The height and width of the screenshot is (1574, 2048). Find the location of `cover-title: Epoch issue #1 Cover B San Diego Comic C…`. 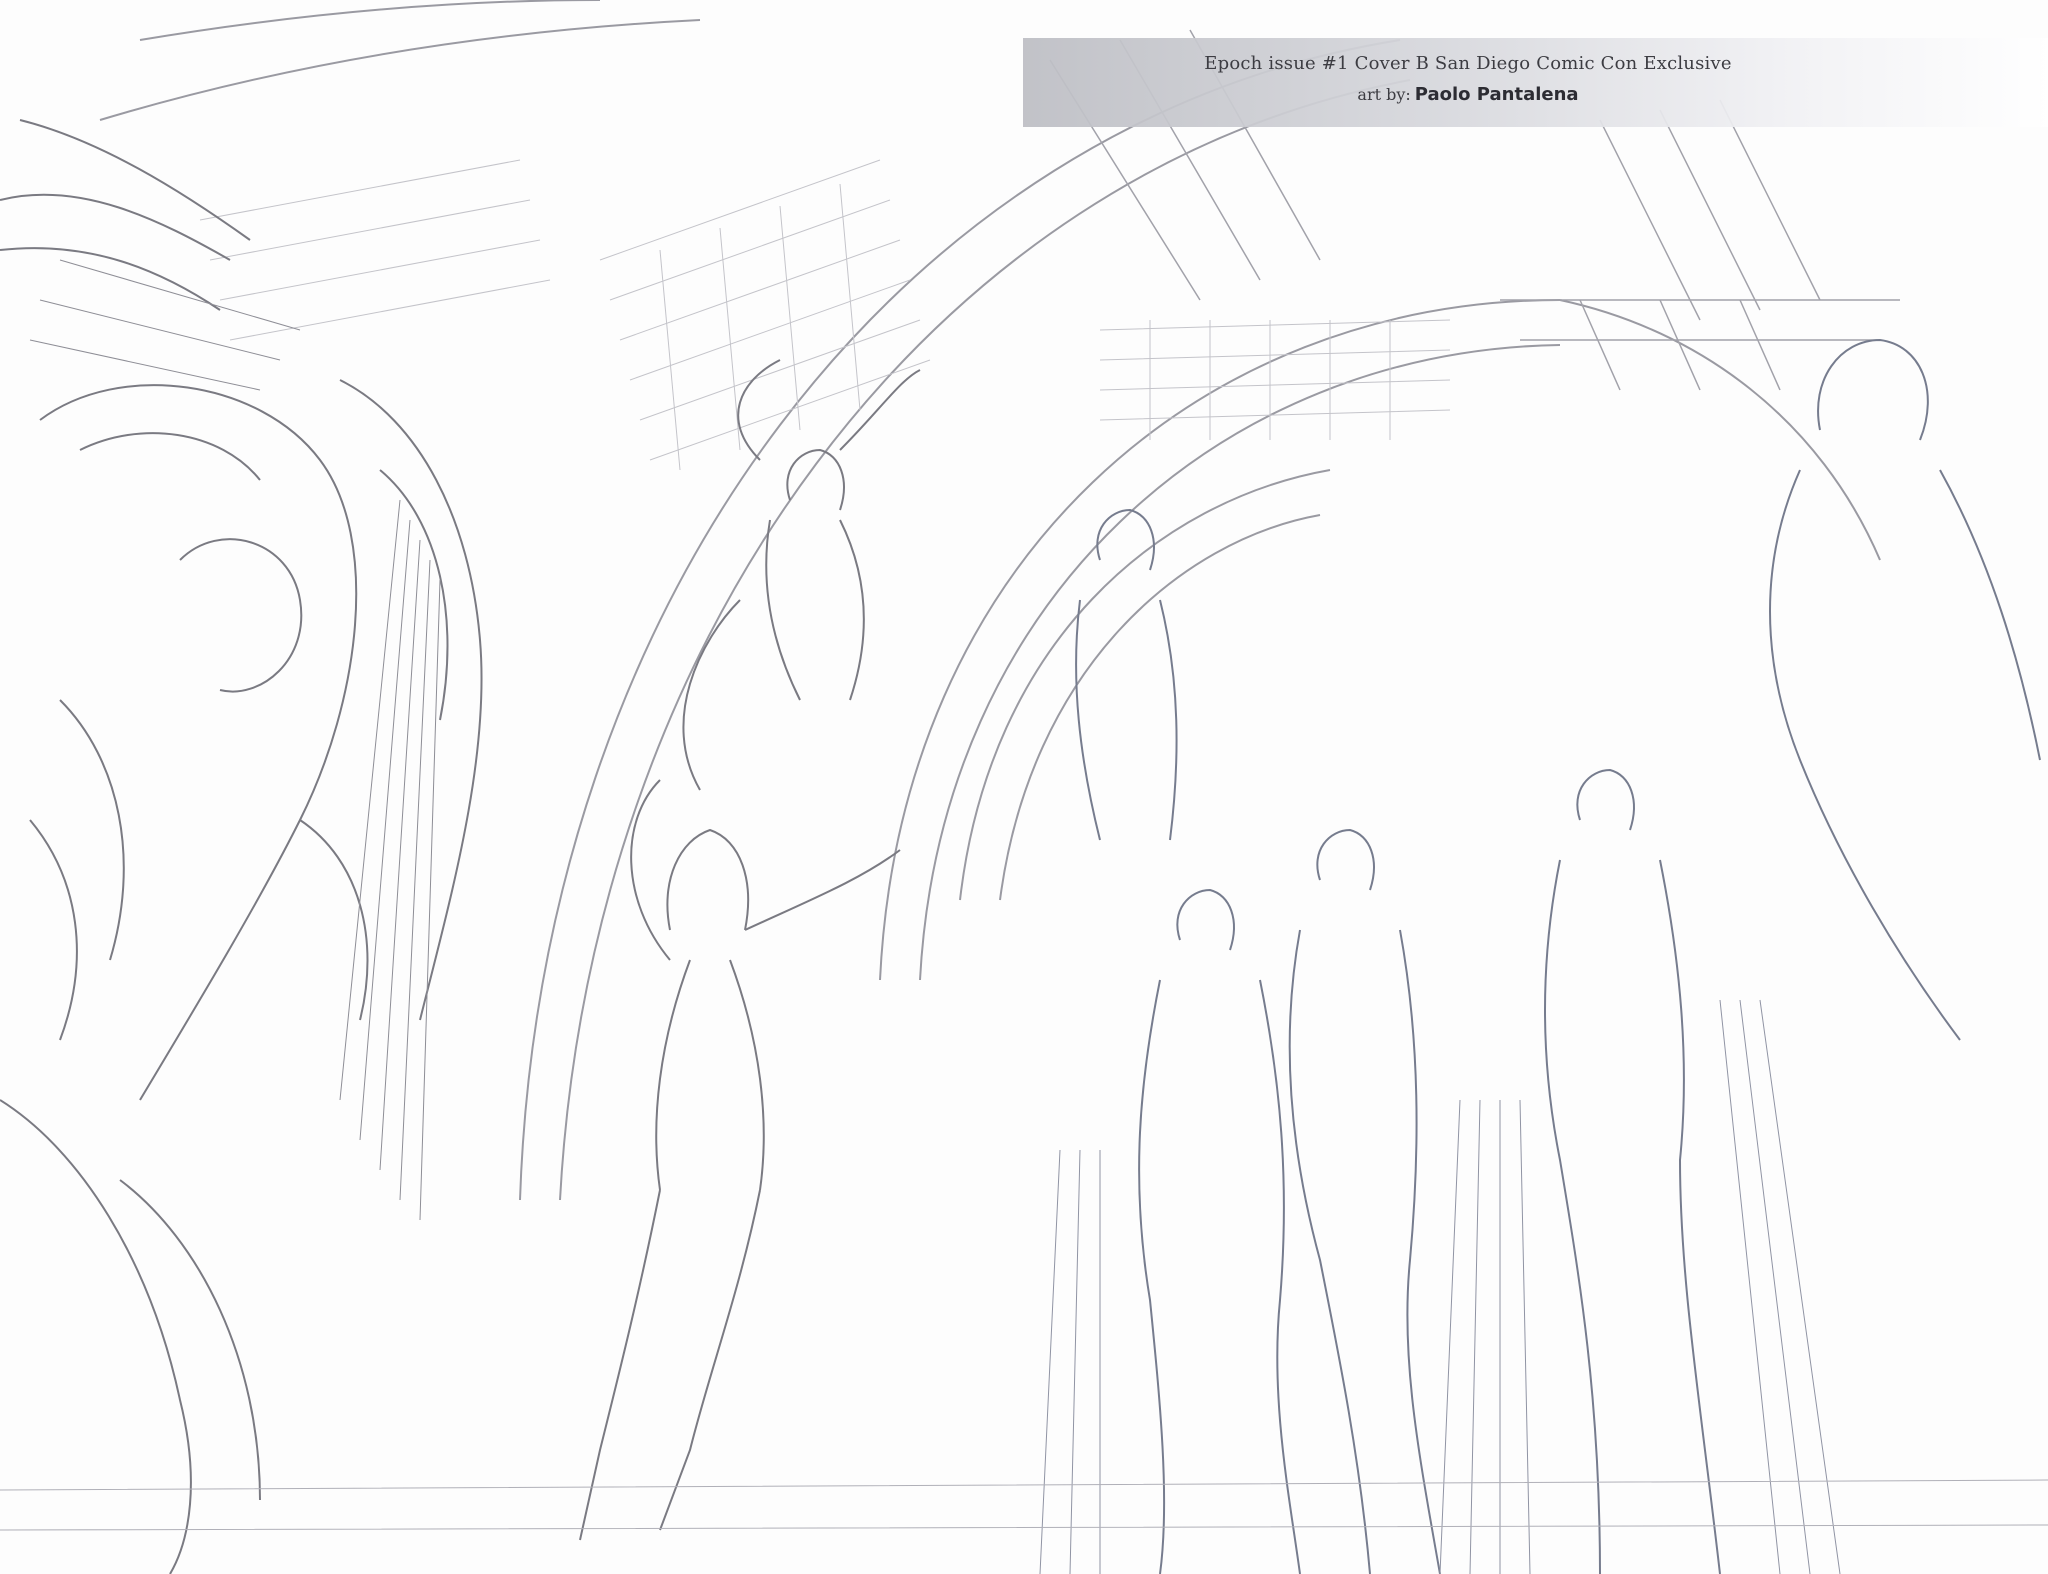

cover-title: Epoch issue #1 Cover B San Diego Comic C… is located at coordinates (1468, 63).